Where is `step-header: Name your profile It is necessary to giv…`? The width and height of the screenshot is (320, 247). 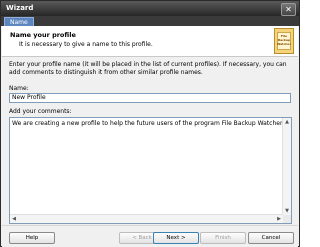
step-header: Name your profile It is necessary to giv… is located at coordinates (150, 41).